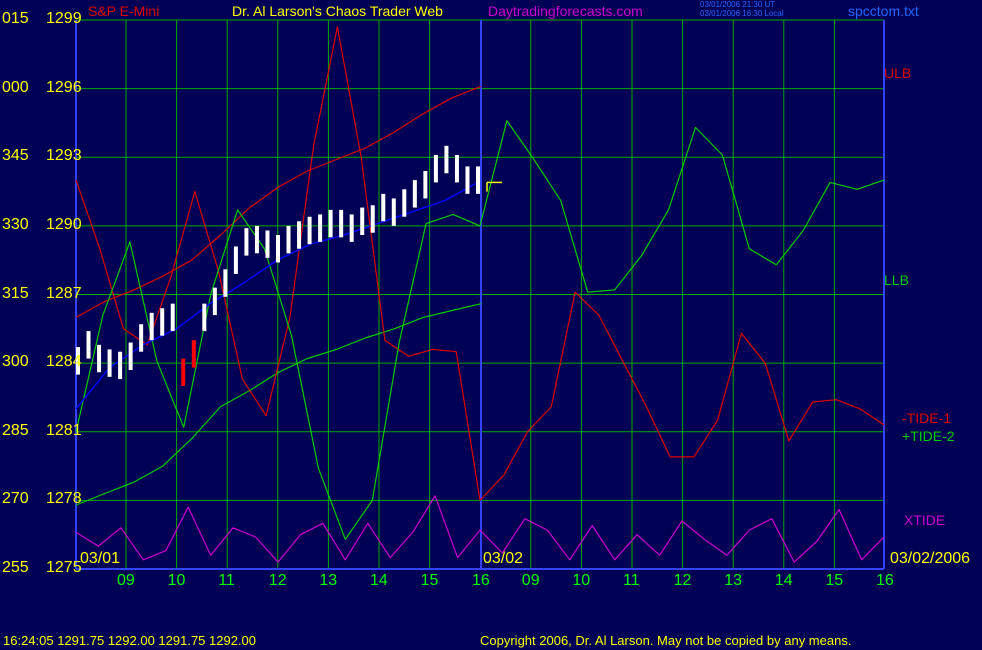  Describe the element at coordinates (64, 224) in the screenshot. I see `y-price-label: 1290` at that location.